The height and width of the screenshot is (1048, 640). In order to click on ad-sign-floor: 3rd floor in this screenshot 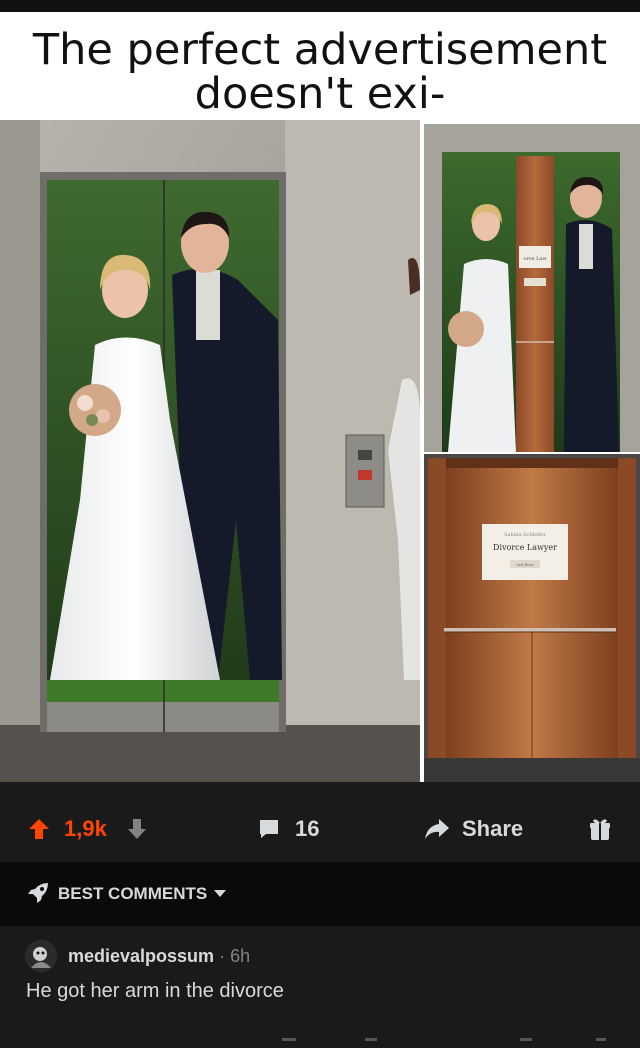, I will do `click(525, 564)`.